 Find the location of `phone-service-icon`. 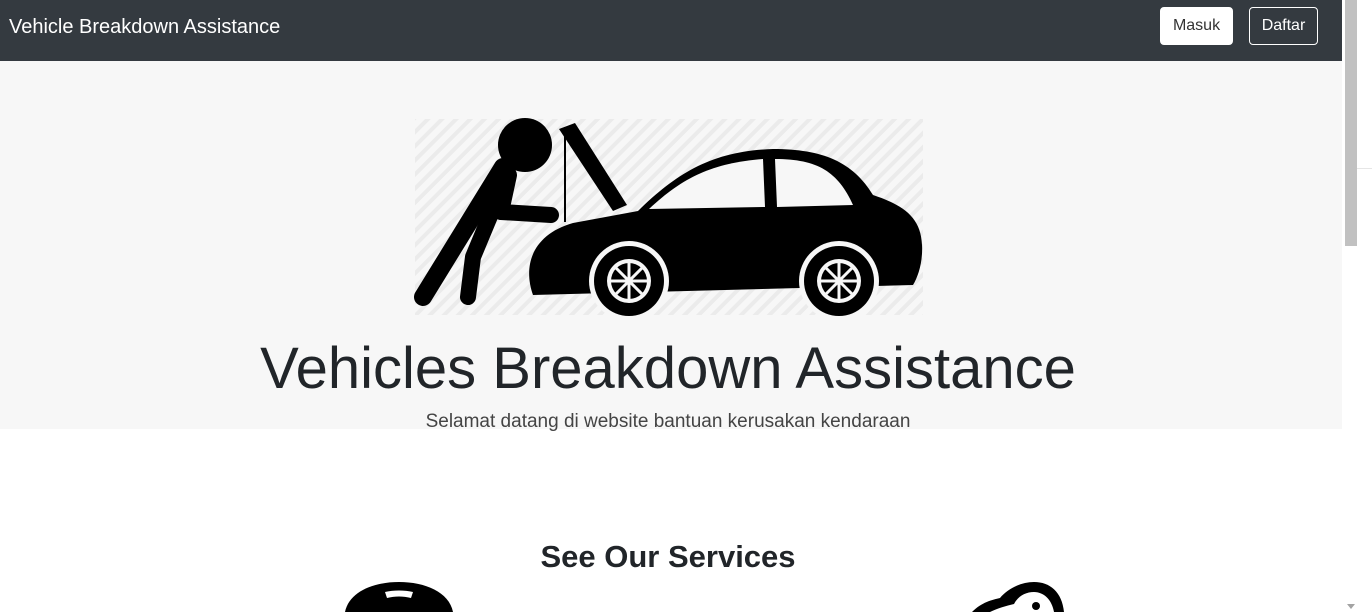

phone-service-icon is located at coordinates (399, 597).